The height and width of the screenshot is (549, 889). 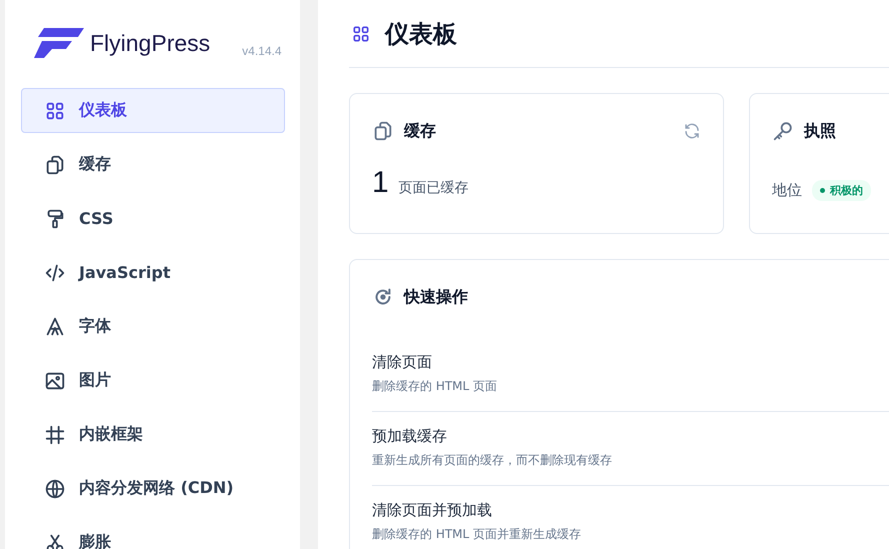 What do you see at coordinates (420, 131) in the screenshot?
I see `card-title: 缓存` at bounding box center [420, 131].